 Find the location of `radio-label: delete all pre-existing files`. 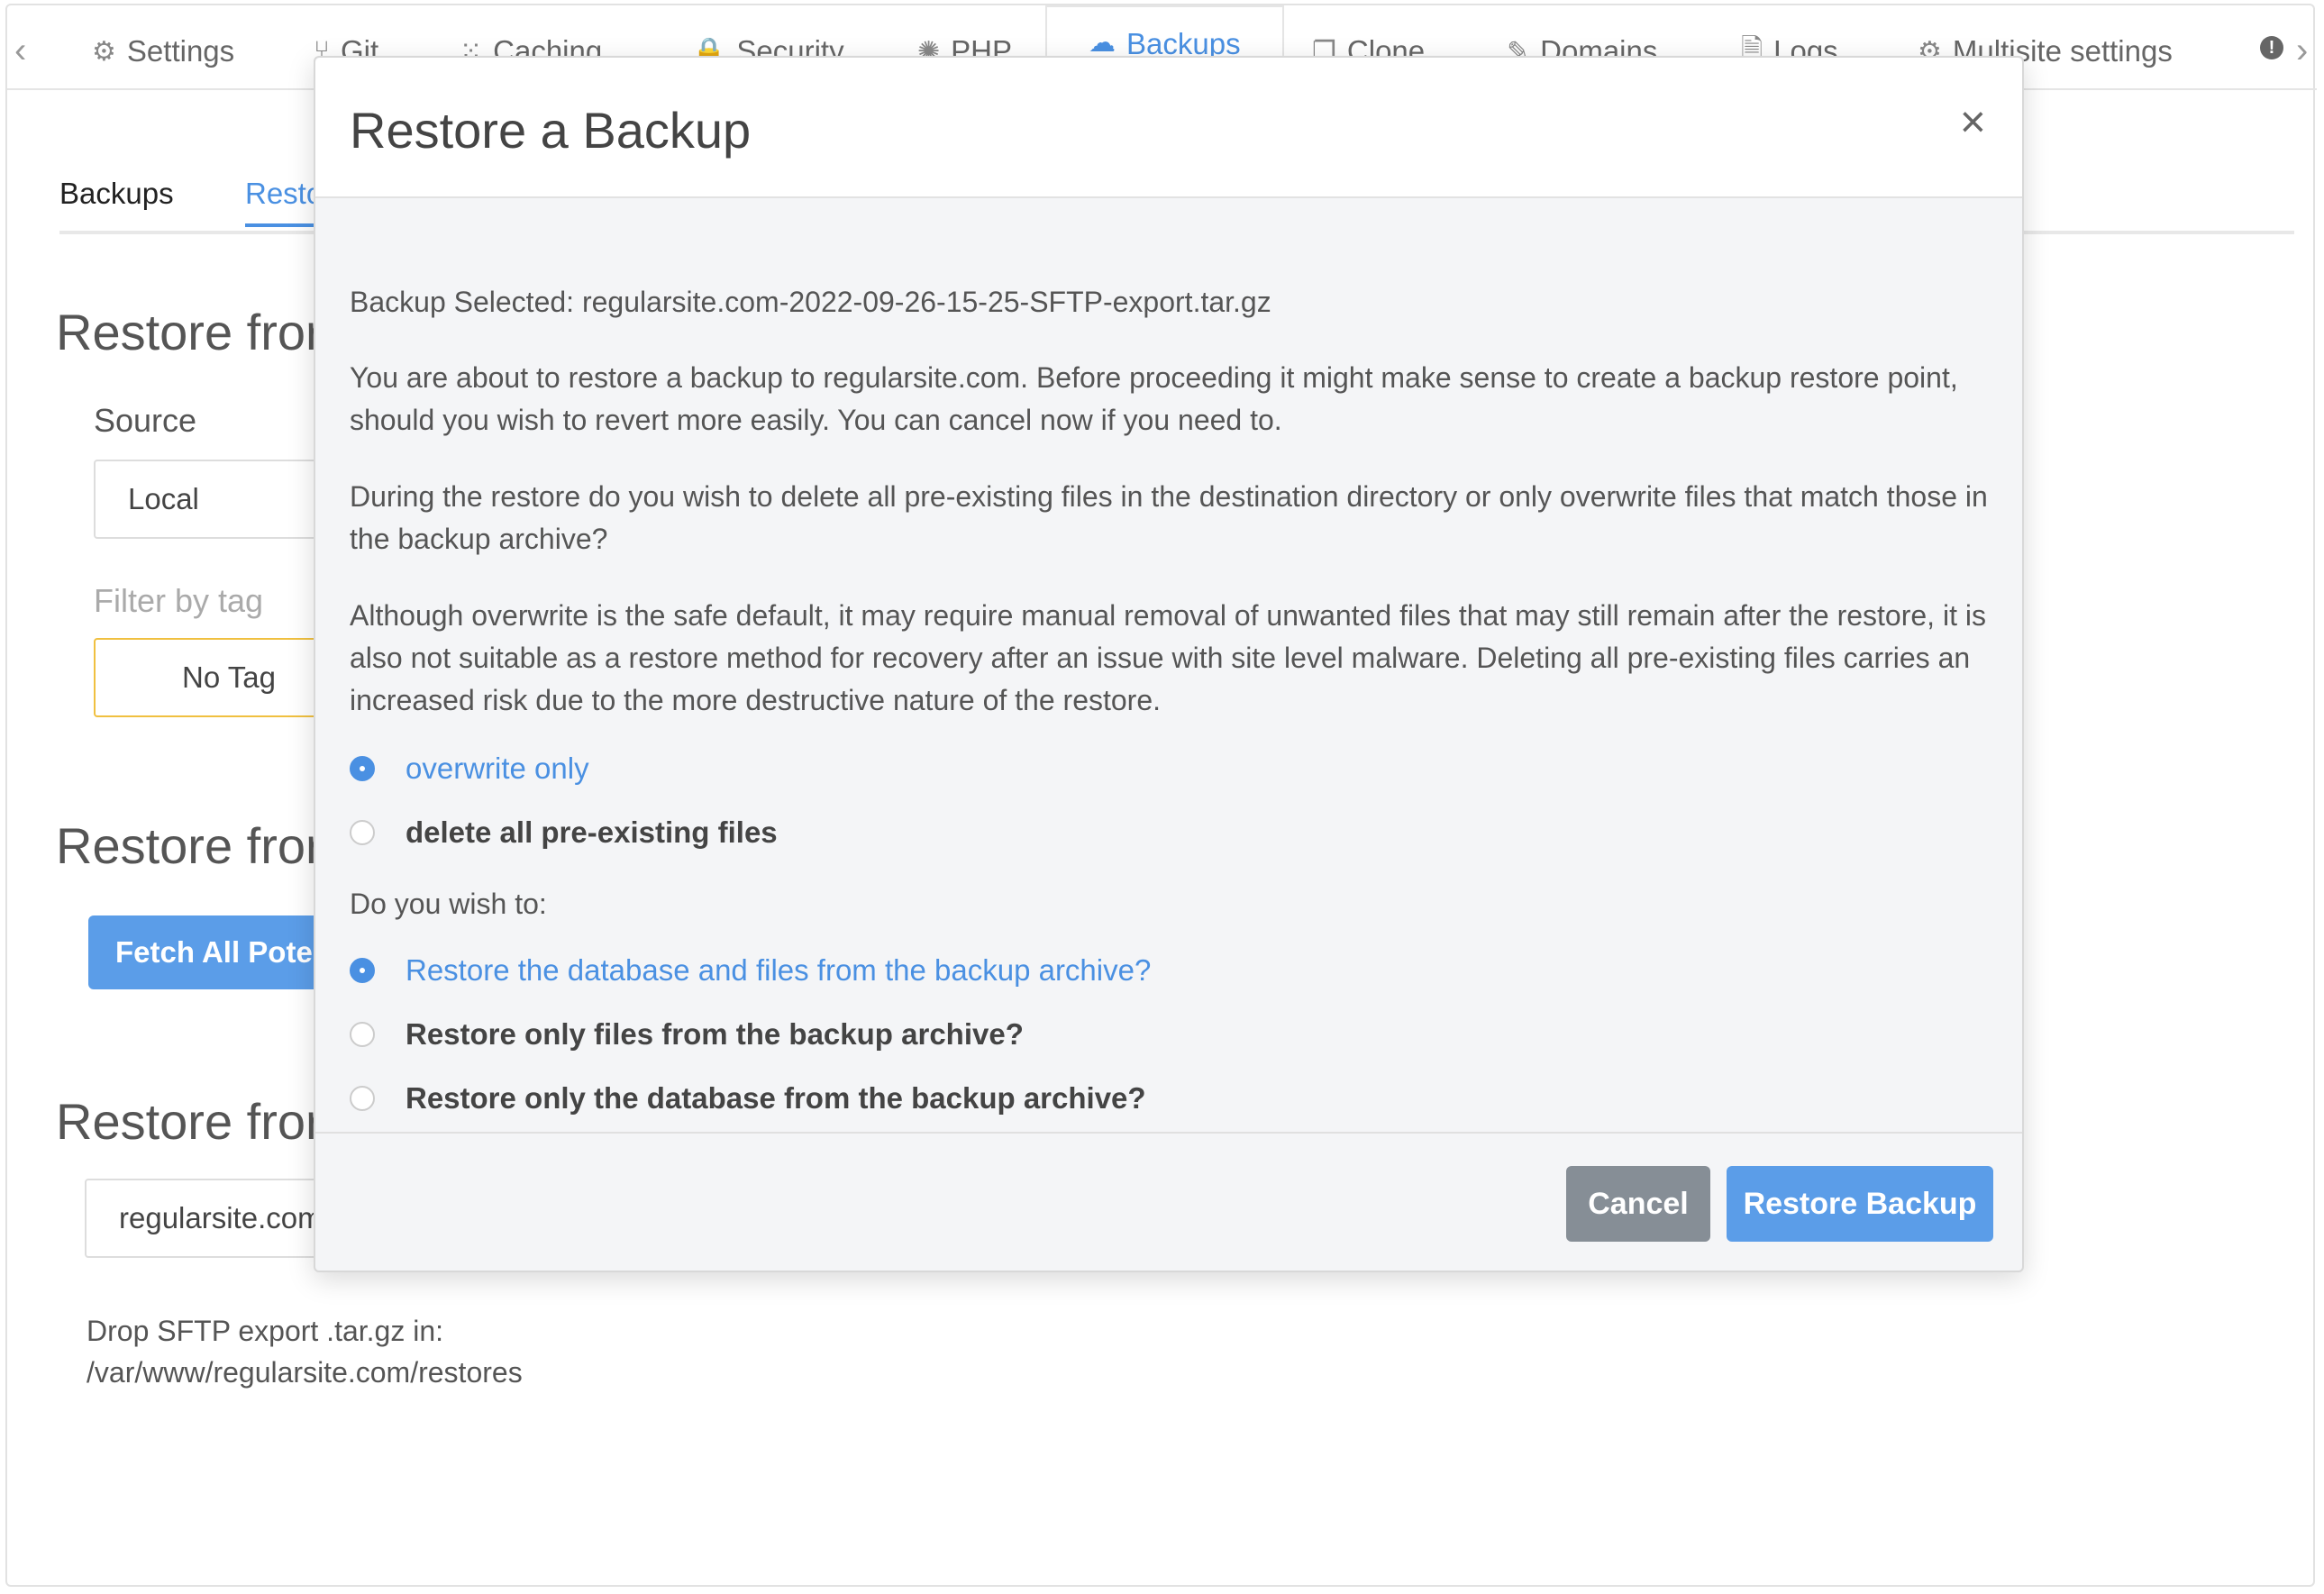

radio-label: delete all pre-existing files is located at coordinates (592, 832).